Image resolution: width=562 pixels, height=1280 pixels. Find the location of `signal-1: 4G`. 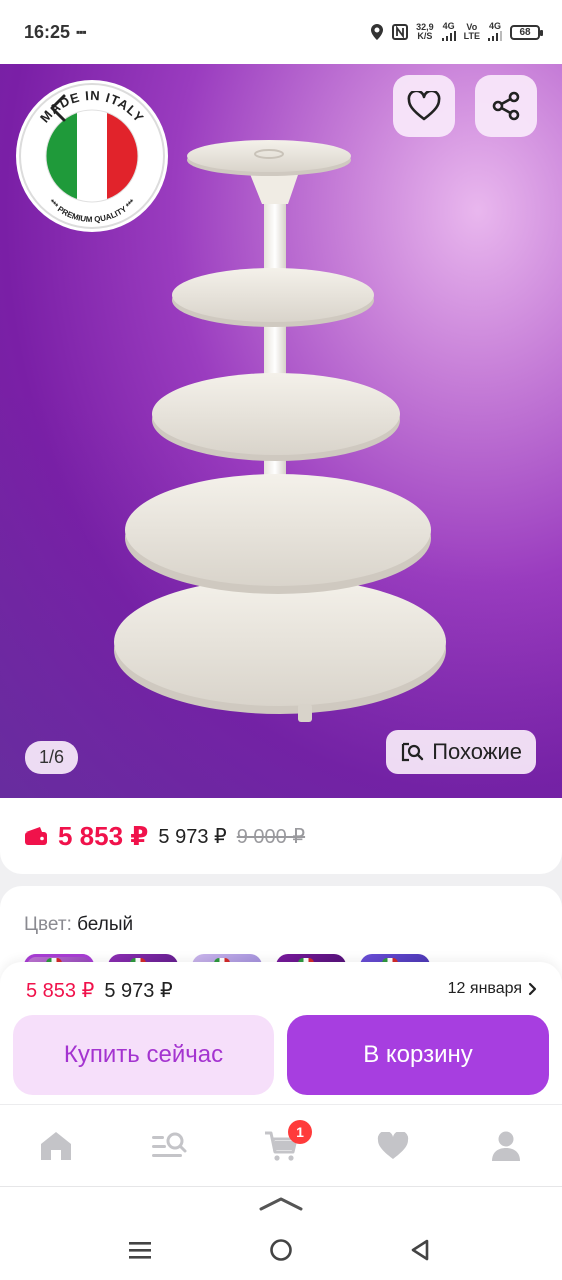

signal-1: 4G is located at coordinates (448, 31).